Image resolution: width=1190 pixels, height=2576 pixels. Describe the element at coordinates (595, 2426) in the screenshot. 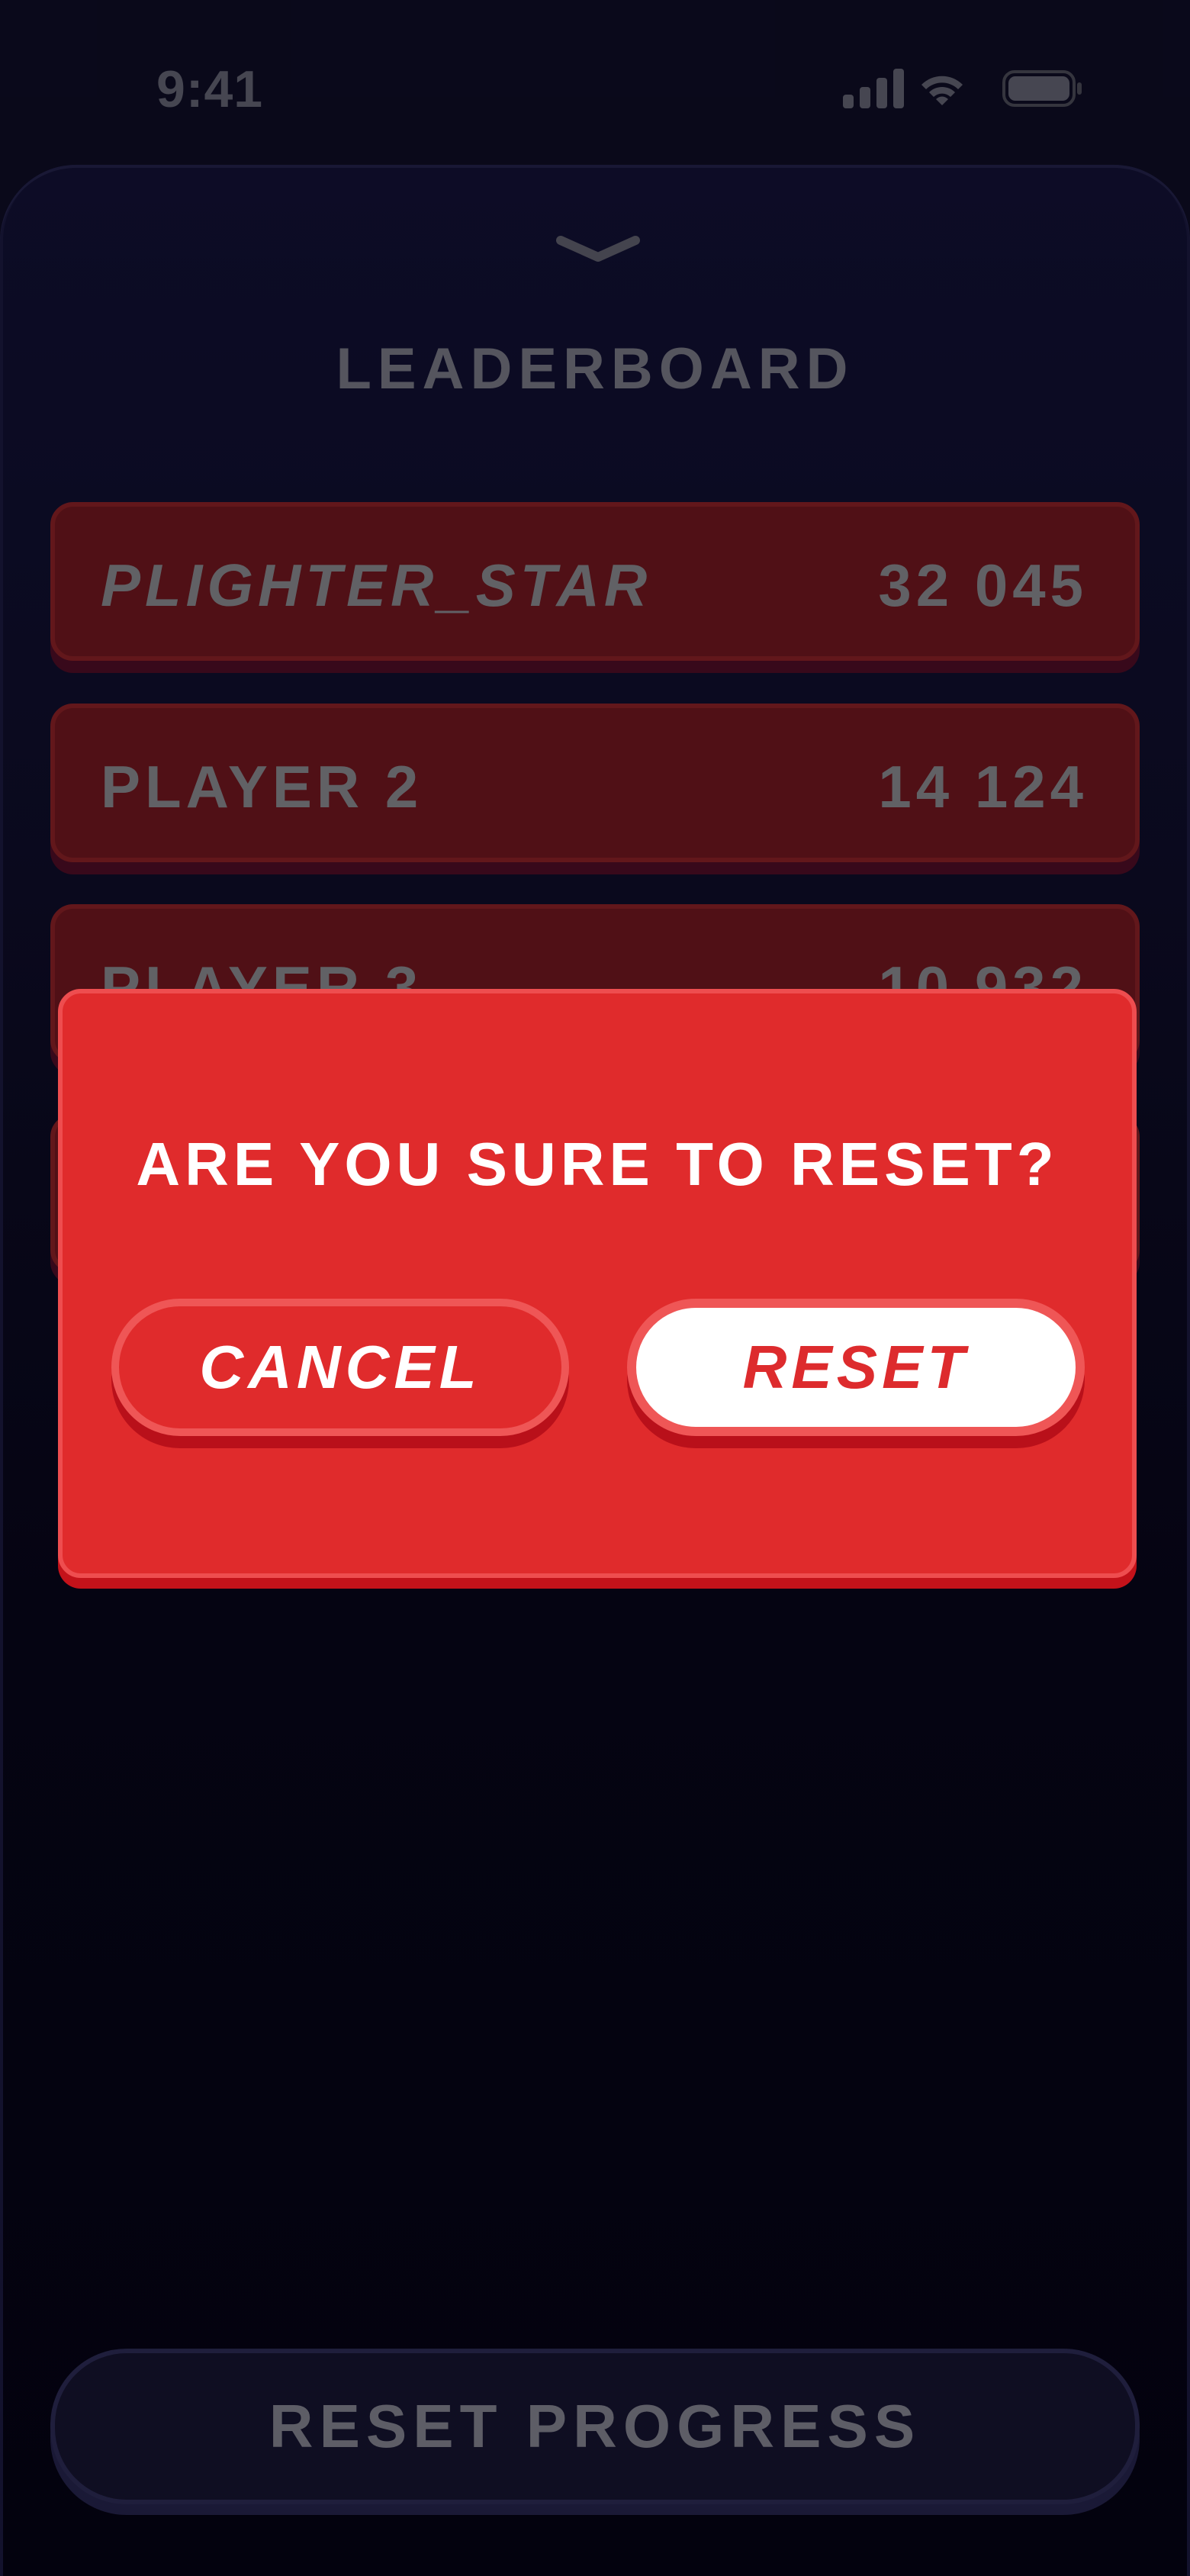

I see `reset-progress-button: RESET PROGRESS` at that location.